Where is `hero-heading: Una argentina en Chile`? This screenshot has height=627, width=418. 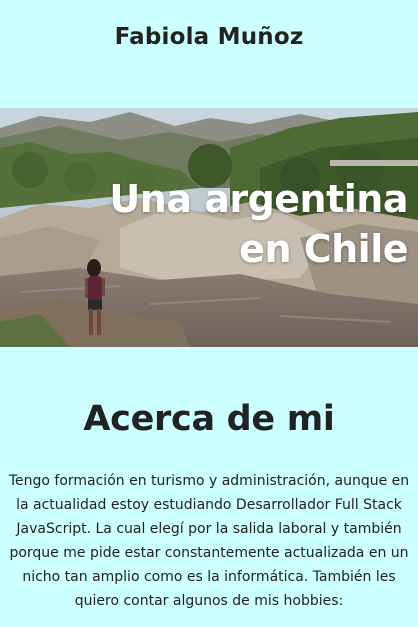
hero-heading: Una argentina en Chile is located at coordinates (258, 224).